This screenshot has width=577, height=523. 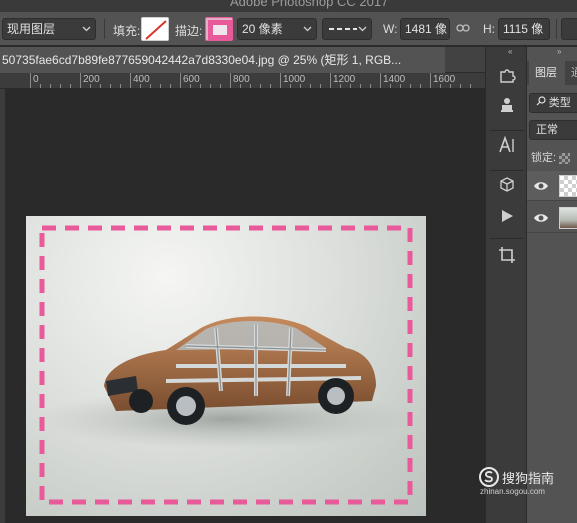 I want to click on ruler-label: 1200, so click(x=344, y=79).